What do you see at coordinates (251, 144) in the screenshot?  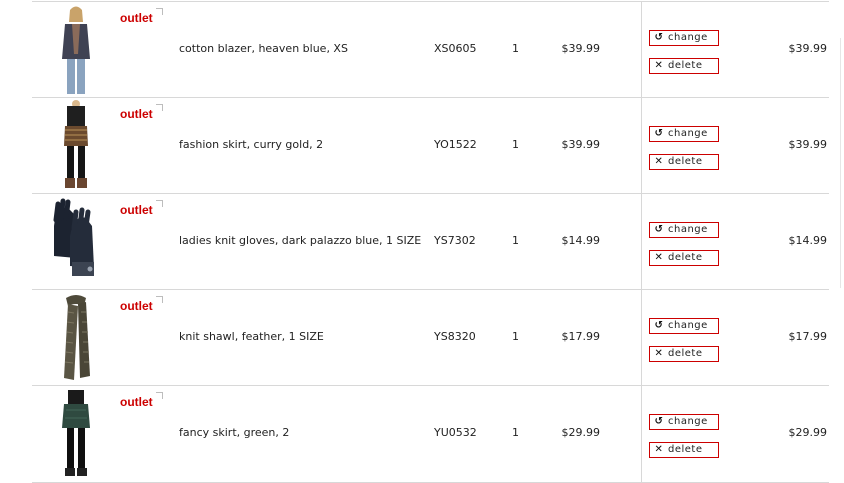 I see `item-description: fashion skirt, curry gold, 2` at bounding box center [251, 144].